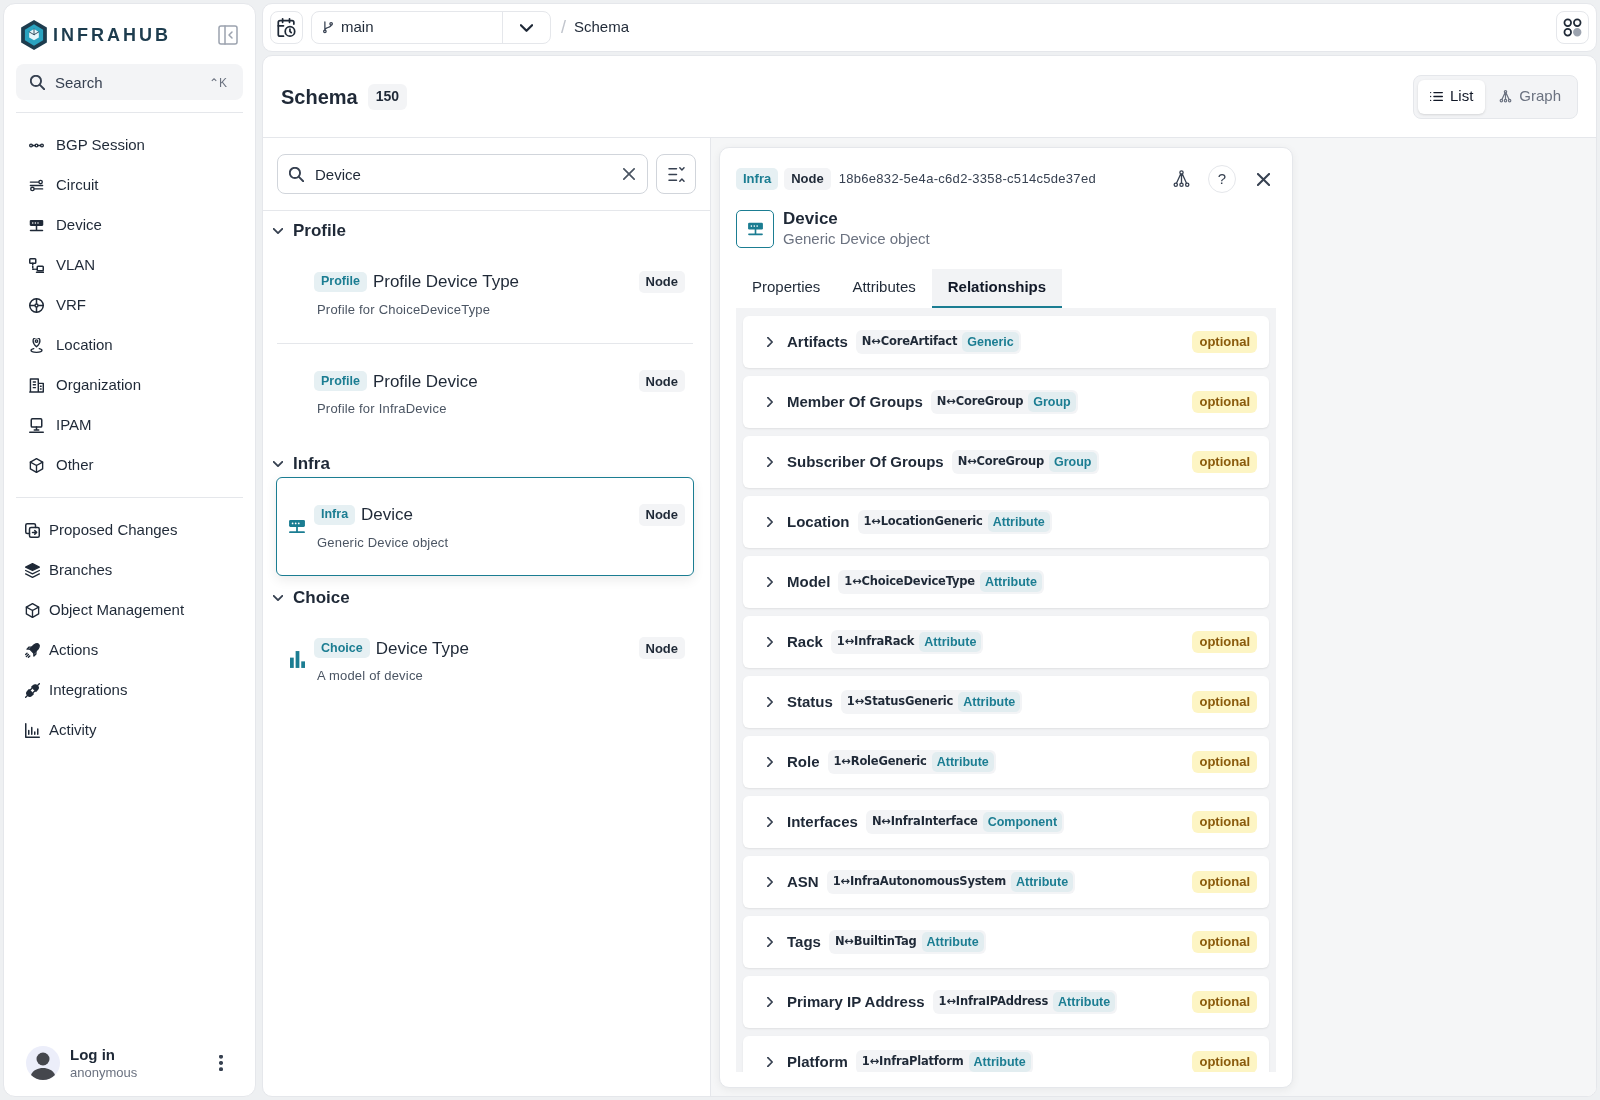 The width and height of the screenshot is (1600, 1100). What do you see at coordinates (129, 225) in the screenshot?
I see `nav-item: Device` at bounding box center [129, 225].